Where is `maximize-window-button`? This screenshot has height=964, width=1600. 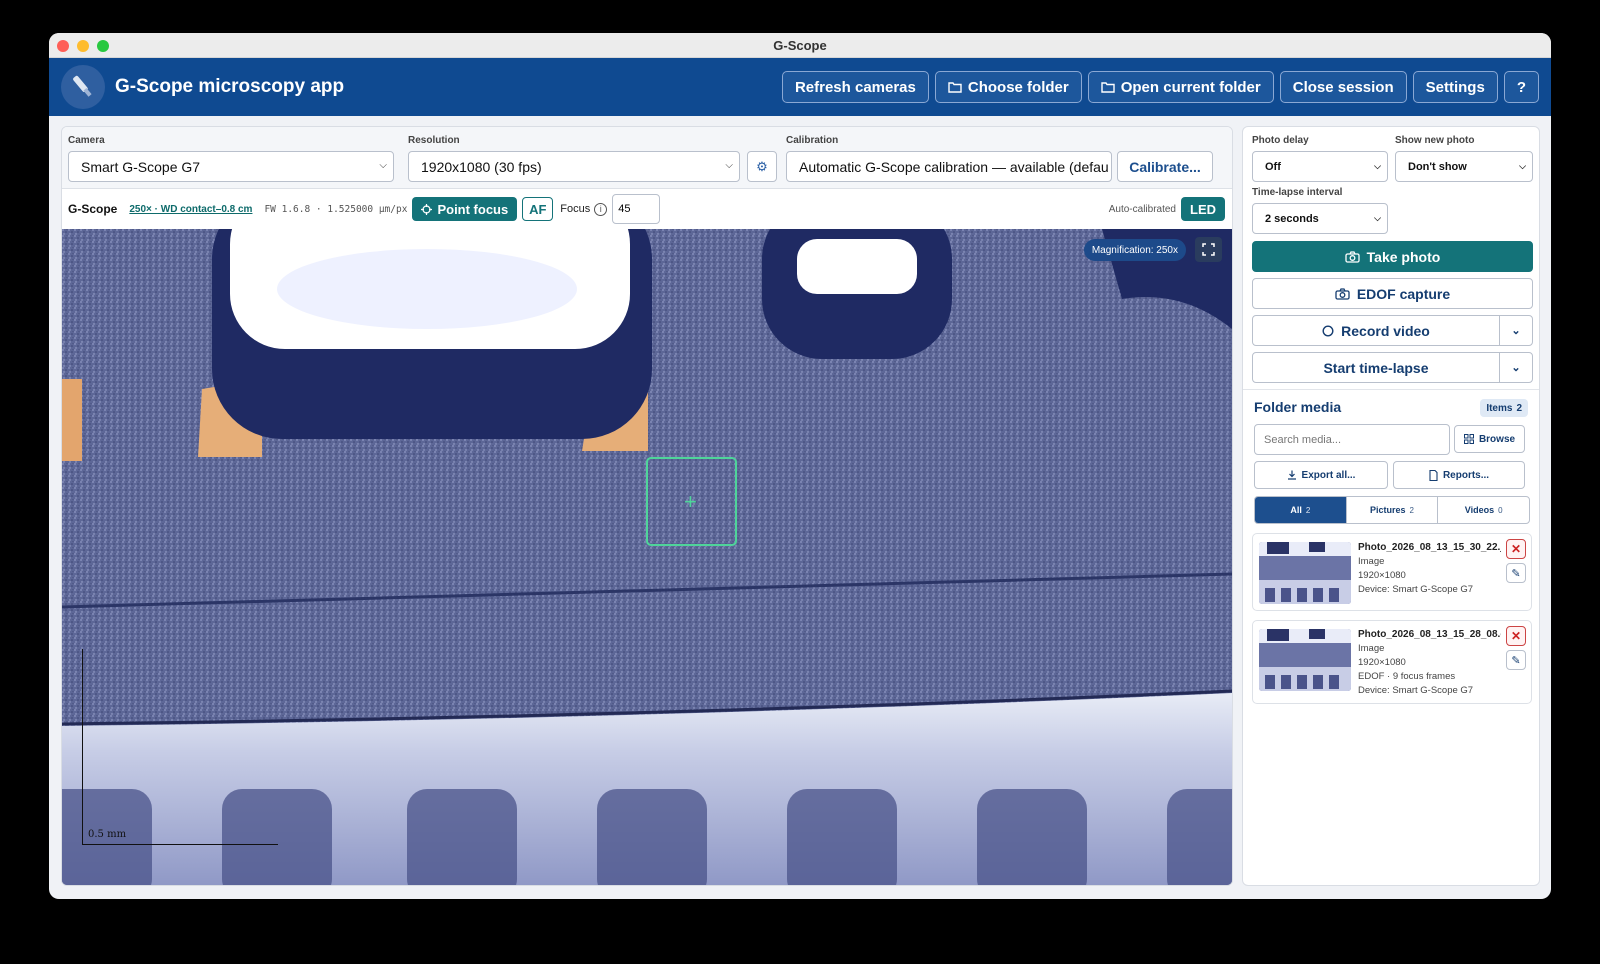 maximize-window-button is located at coordinates (103, 46).